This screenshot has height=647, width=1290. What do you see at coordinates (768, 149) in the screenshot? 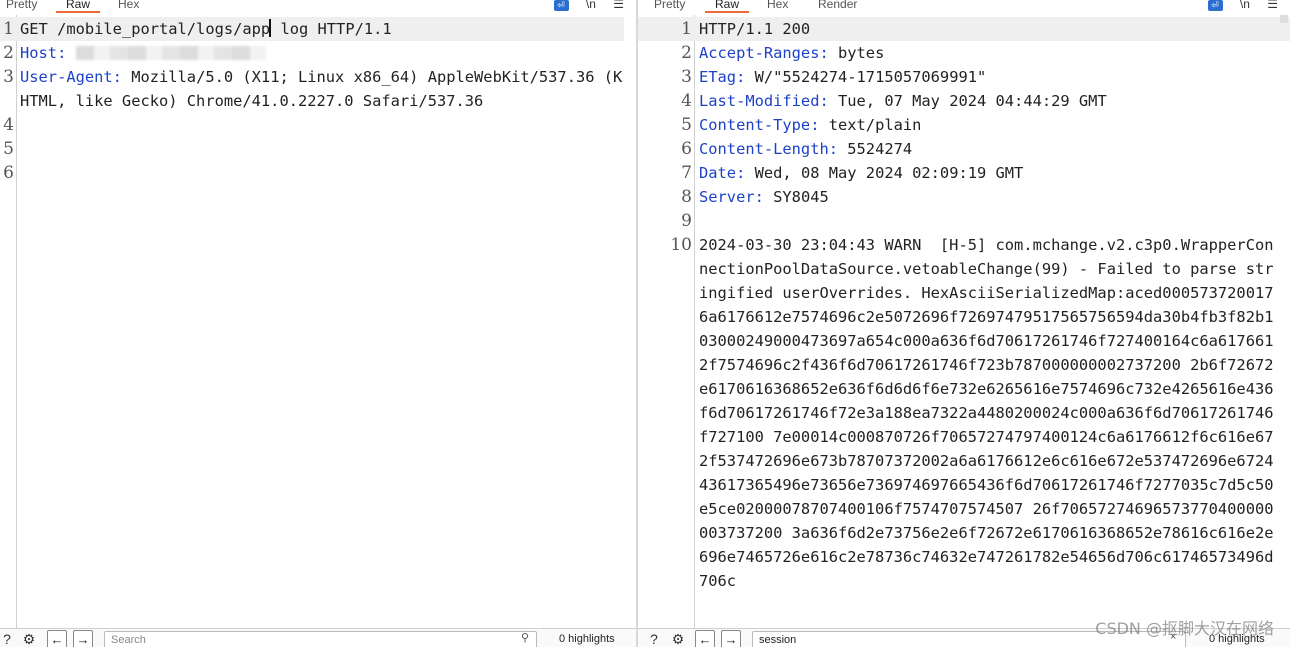
I see `header-name: Content-Length:` at bounding box center [768, 149].